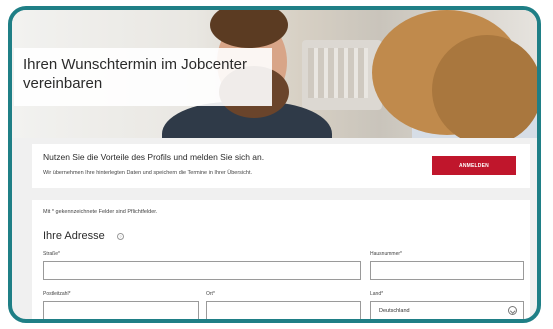 Image resolution: width=553 pixels, height=329 pixels. Describe the element at coordinates (447, 310) in the screenshot. I see `country-select: Deutschland` at that location.